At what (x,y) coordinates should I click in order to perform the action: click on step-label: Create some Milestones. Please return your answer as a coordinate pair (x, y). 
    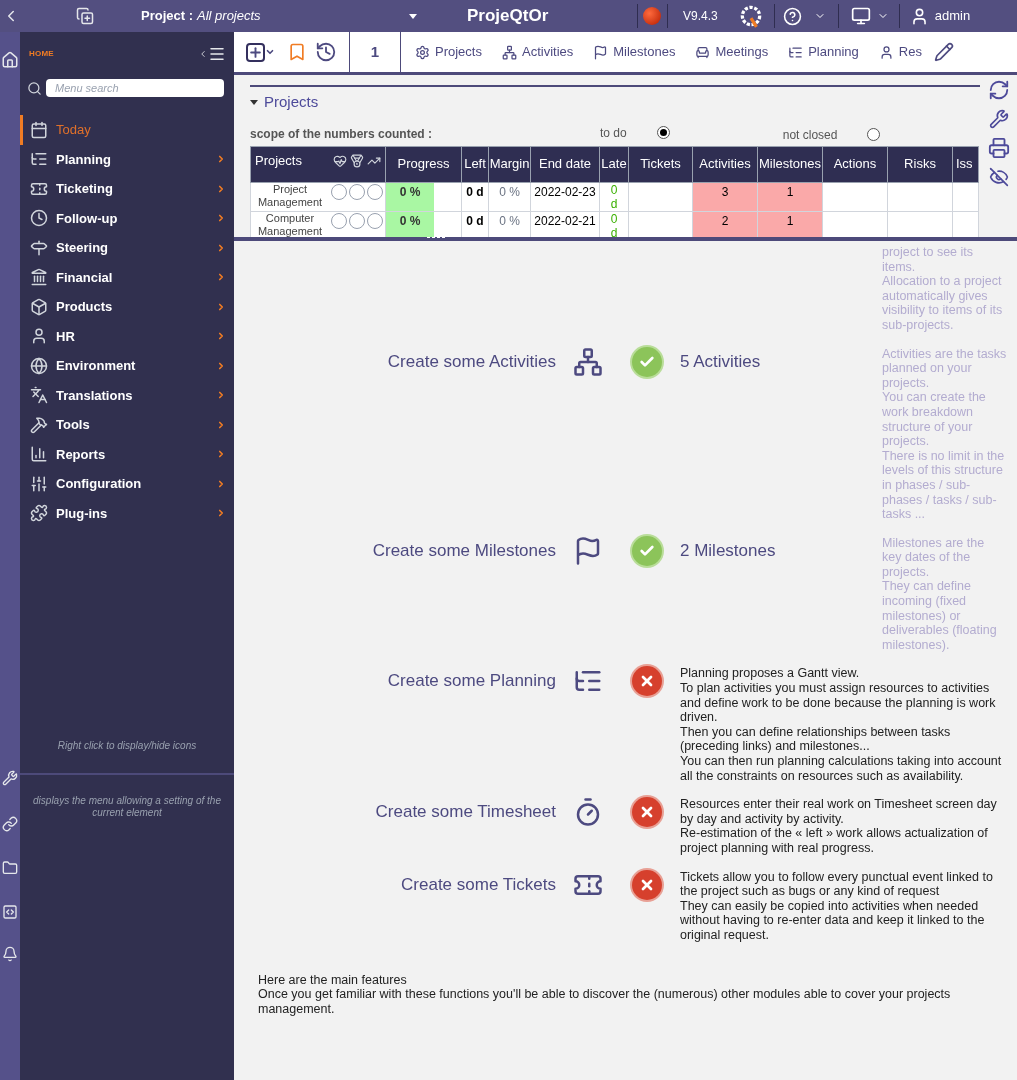
    Looking at the image, I should click on (464, 550).